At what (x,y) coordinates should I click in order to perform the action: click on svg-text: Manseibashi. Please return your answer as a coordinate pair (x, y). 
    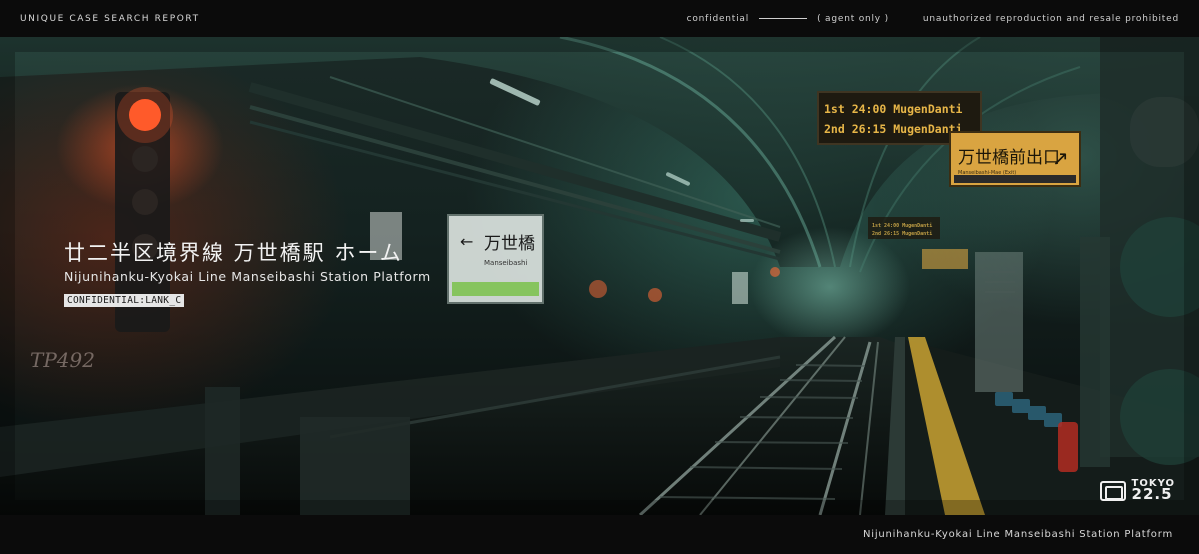
    Looking at the image, I should click on (505, 263).